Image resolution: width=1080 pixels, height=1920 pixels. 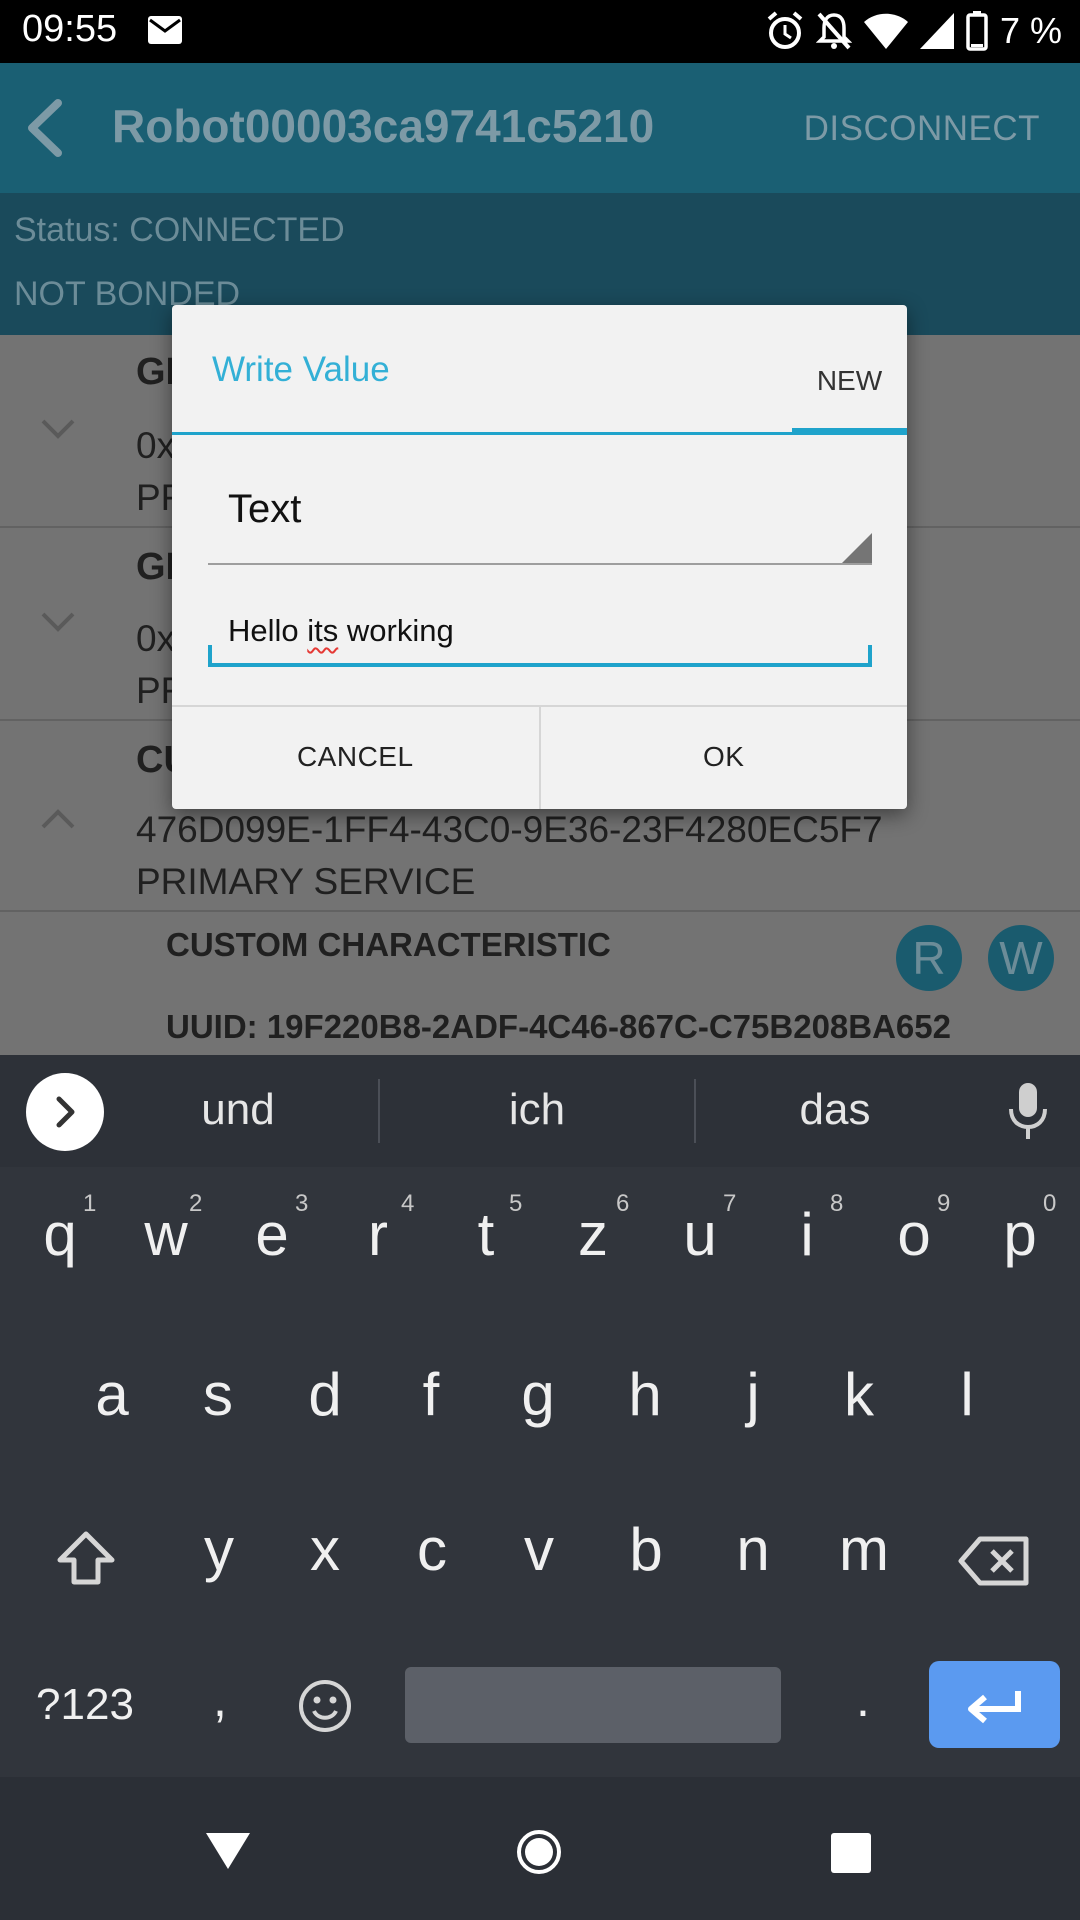 What do you see at coordinates (864, 1565) in the screenshot?
I see `key-m: m` at bounding box center [864, 1565].